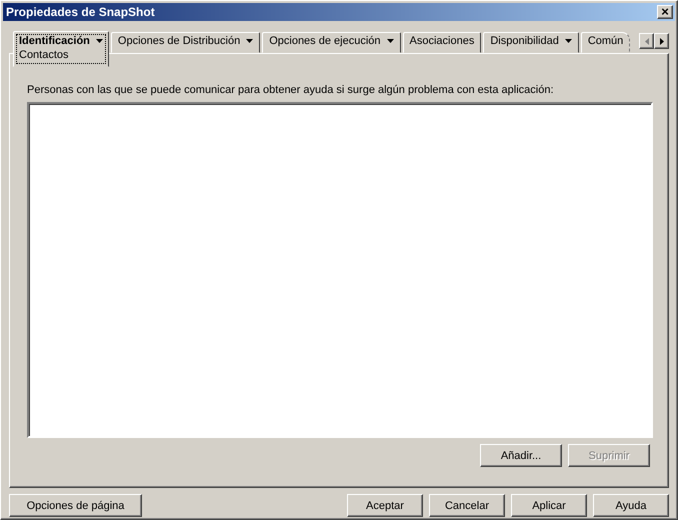 This screenshot has width=678, height=520. What do you see at coordinates (324, 41) in the screenshot?
I see `tab-label: Opciones de ejecución` at bounding box center [324, 41].